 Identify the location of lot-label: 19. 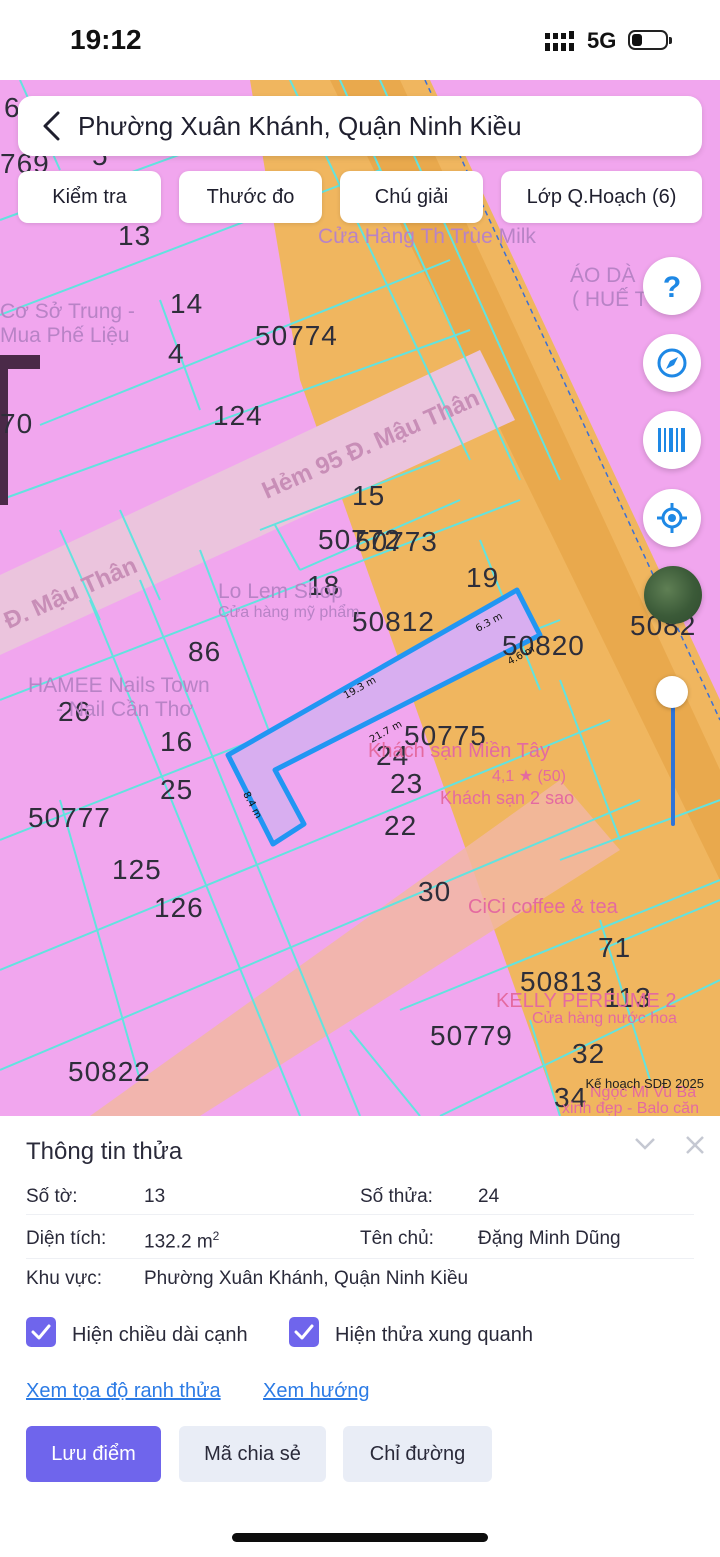
(483, 577).